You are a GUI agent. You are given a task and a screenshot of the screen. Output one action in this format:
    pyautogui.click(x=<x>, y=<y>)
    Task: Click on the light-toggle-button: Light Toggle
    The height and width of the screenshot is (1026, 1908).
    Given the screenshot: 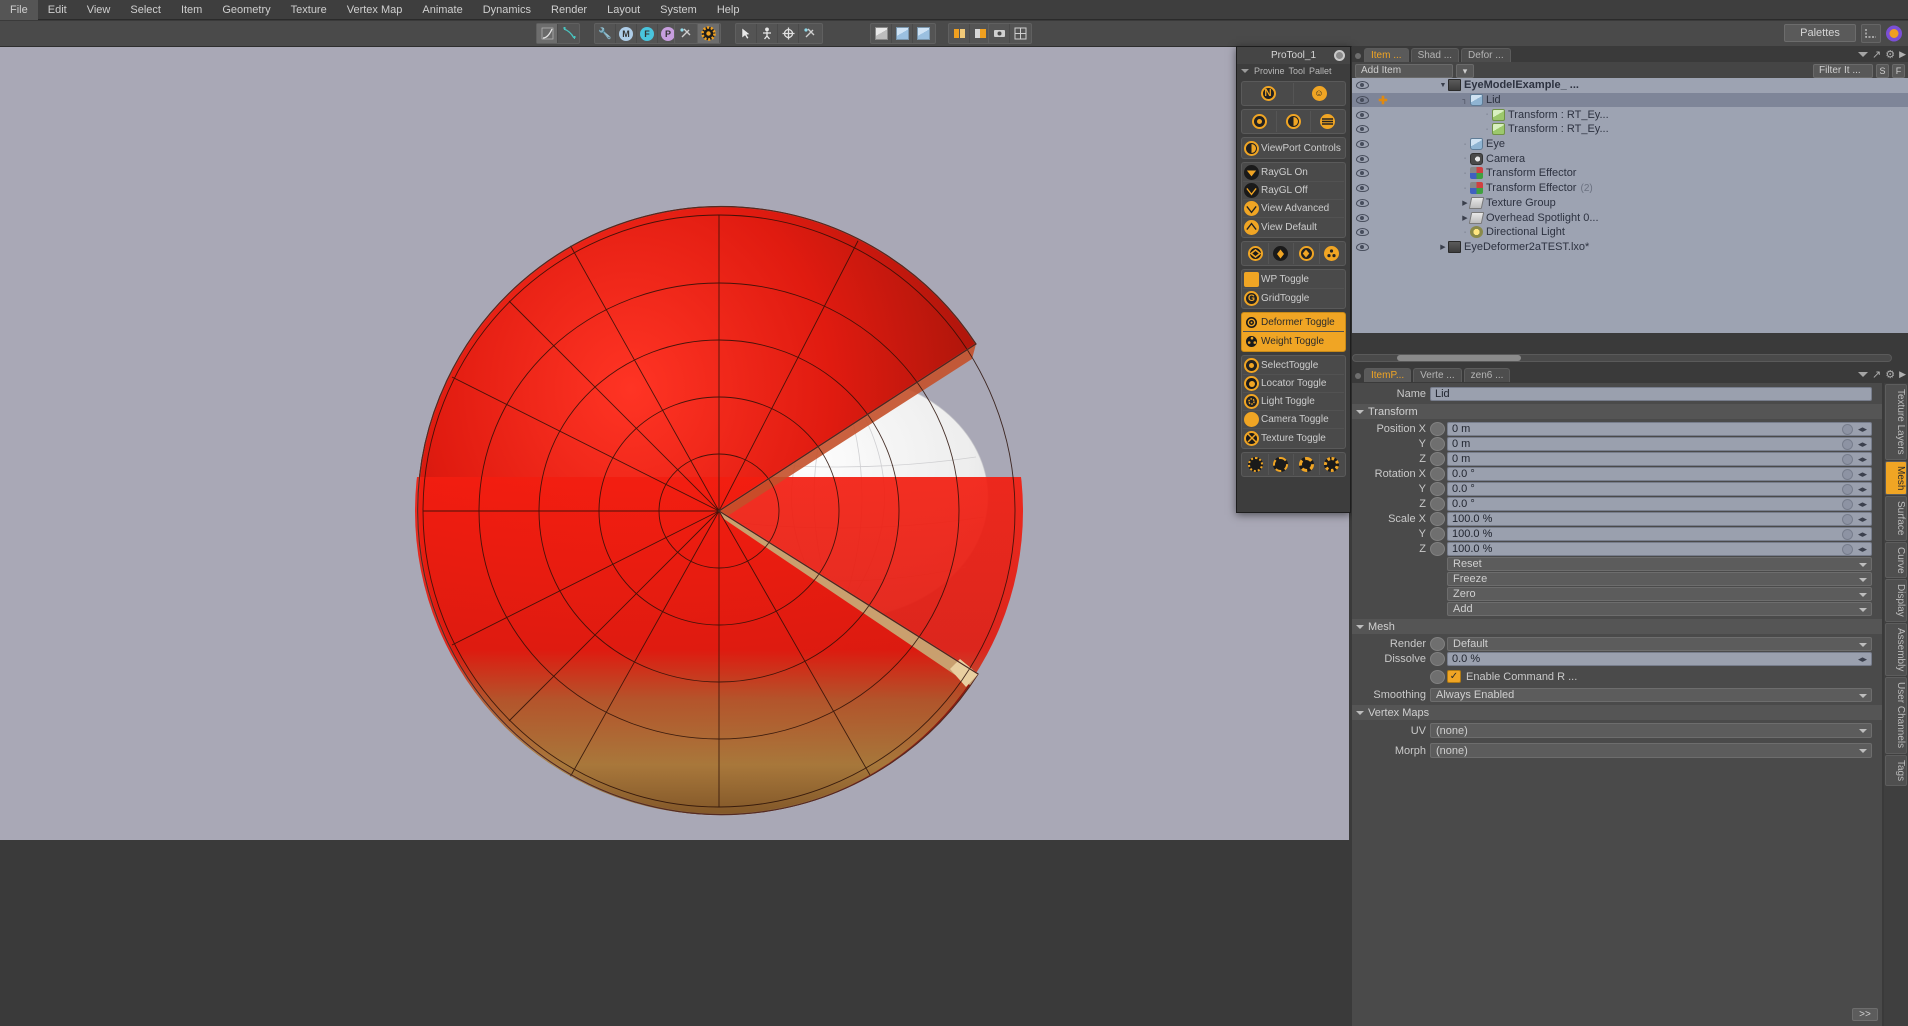 What is the action you would take?
    pyautogui.click(x=1293, y=402)
    